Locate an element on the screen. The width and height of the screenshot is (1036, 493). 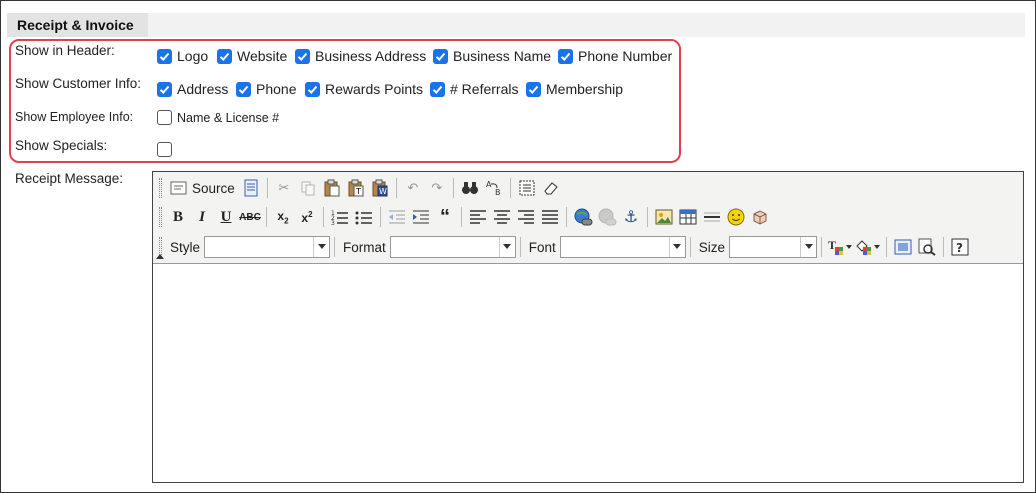
phone-checkbox is located at coordinates (243, 89).